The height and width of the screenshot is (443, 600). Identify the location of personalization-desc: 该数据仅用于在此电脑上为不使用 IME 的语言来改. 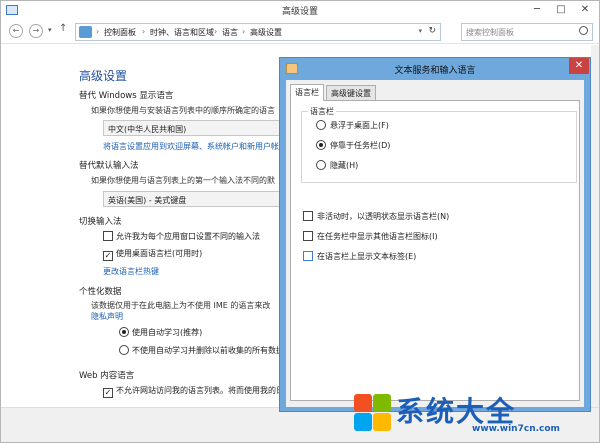
(181, 305).